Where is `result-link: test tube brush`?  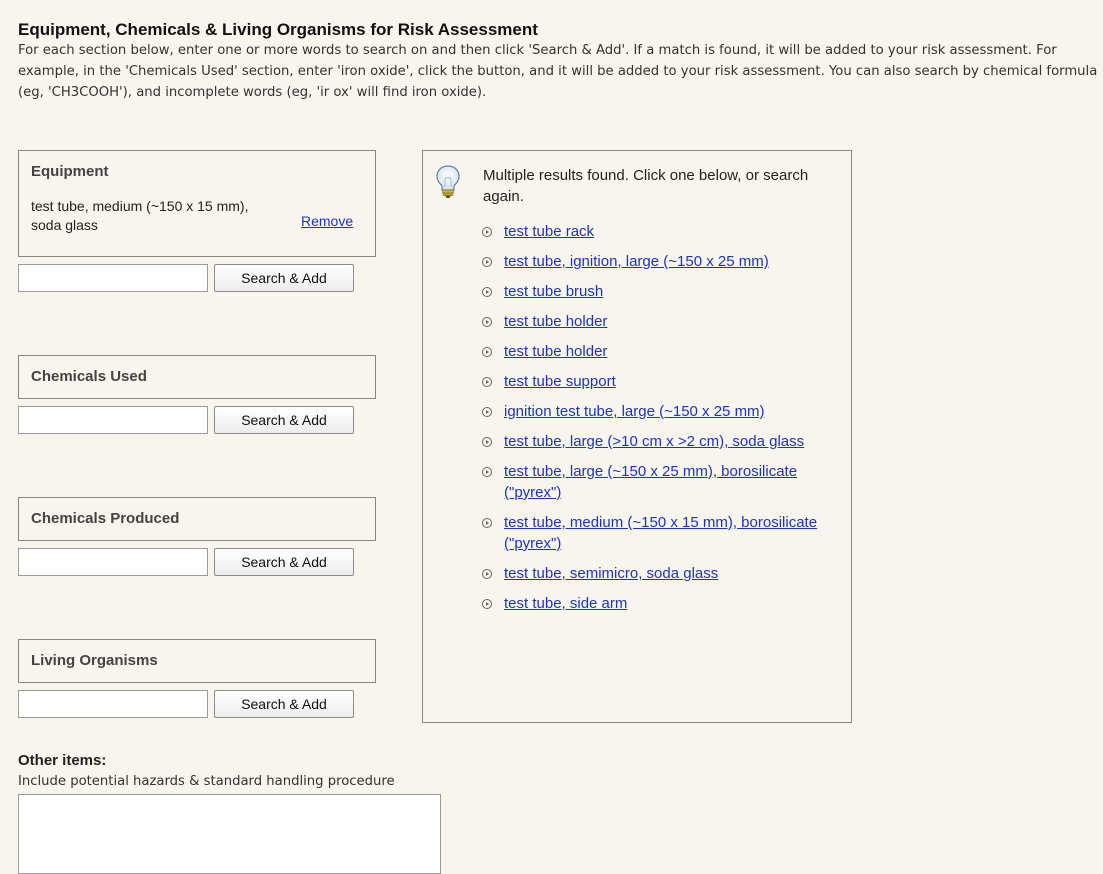 result-link: test tube brush is located at coordinates (553, 291).